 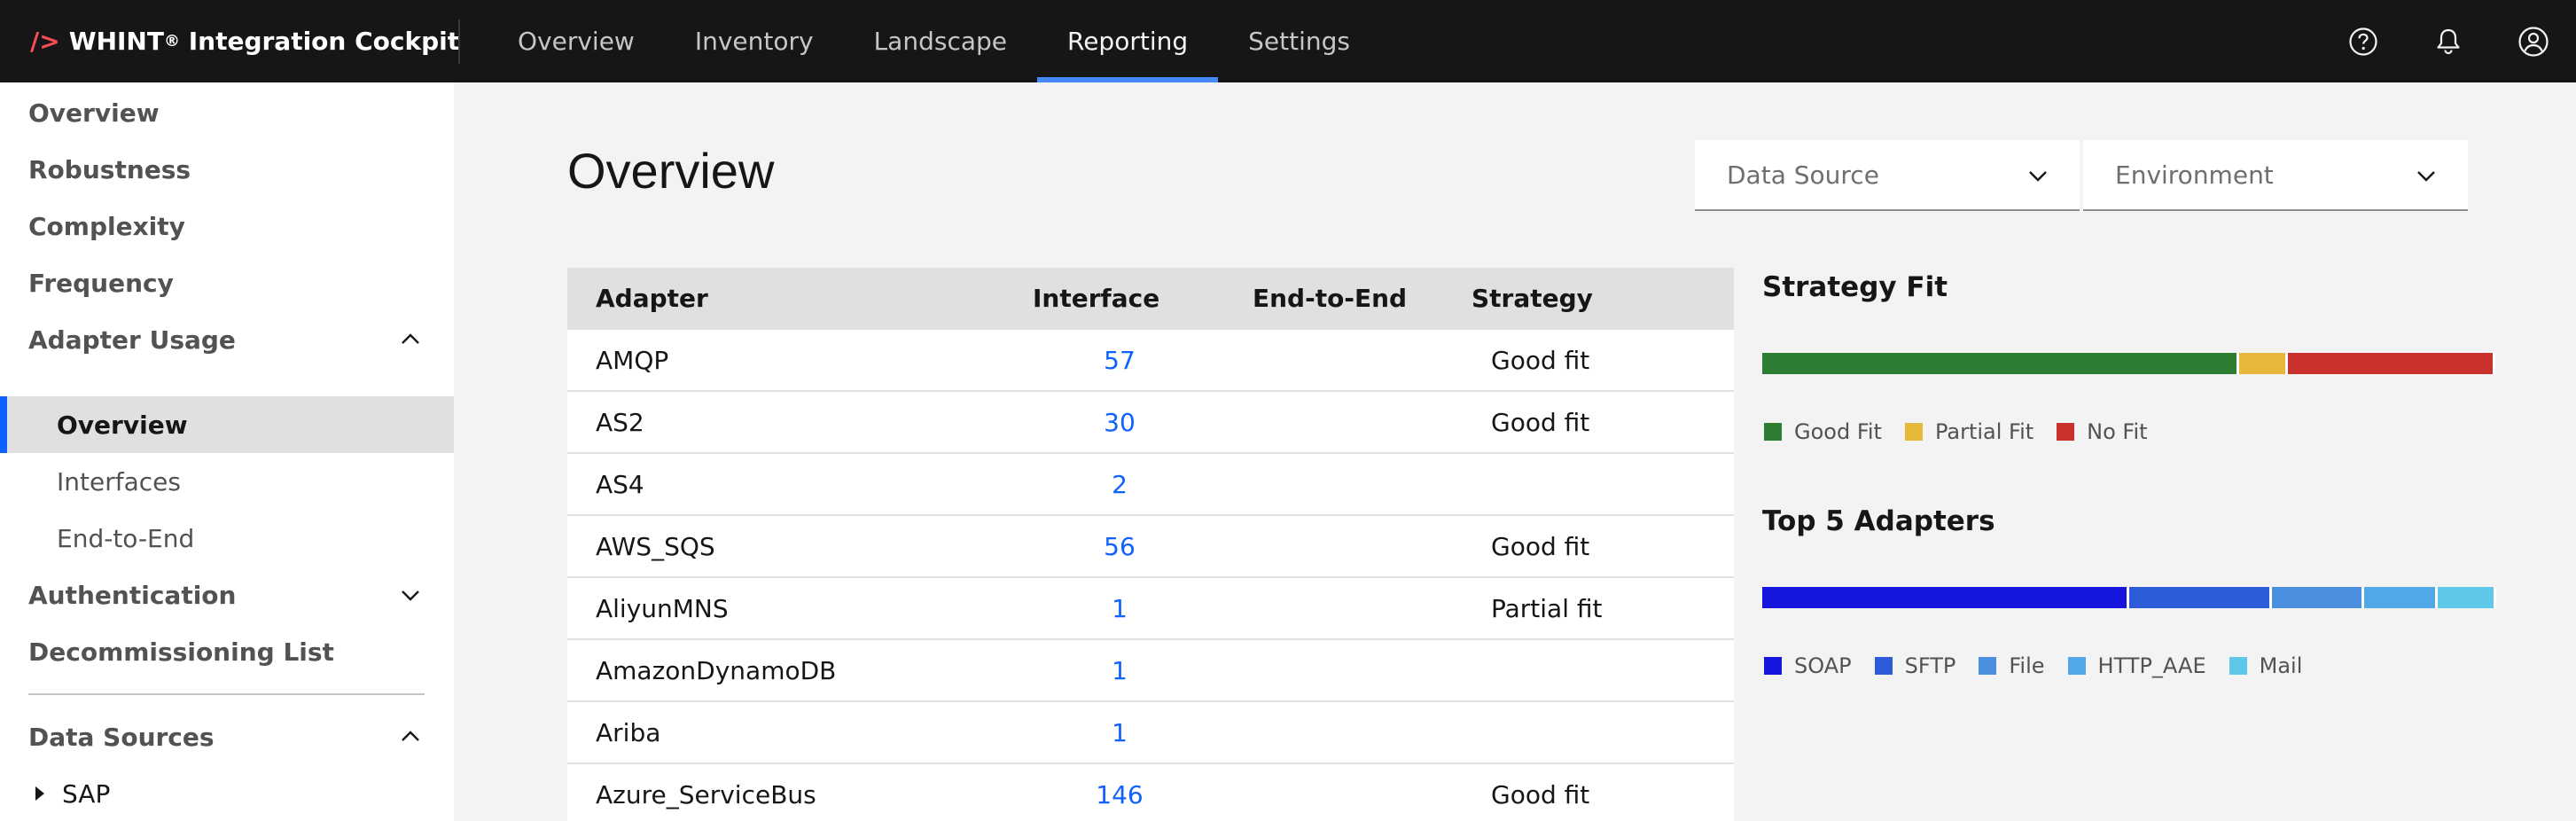 I want to click on sidebar-item-label: End-to-End, so click(x=126, y=538).